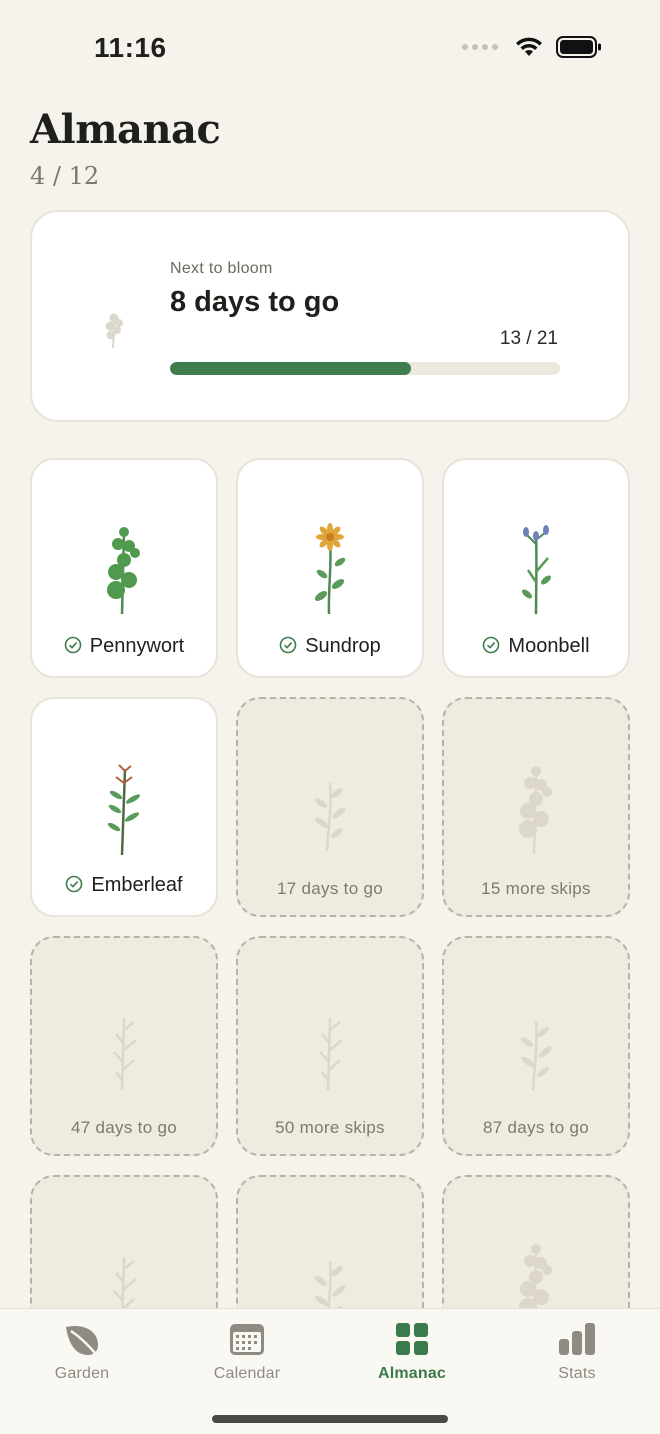 Image resolution: width=660 pixels, height=1434 pixels. I want to click on locked-plant-tile: 87 days to go, so click(536, 1046).